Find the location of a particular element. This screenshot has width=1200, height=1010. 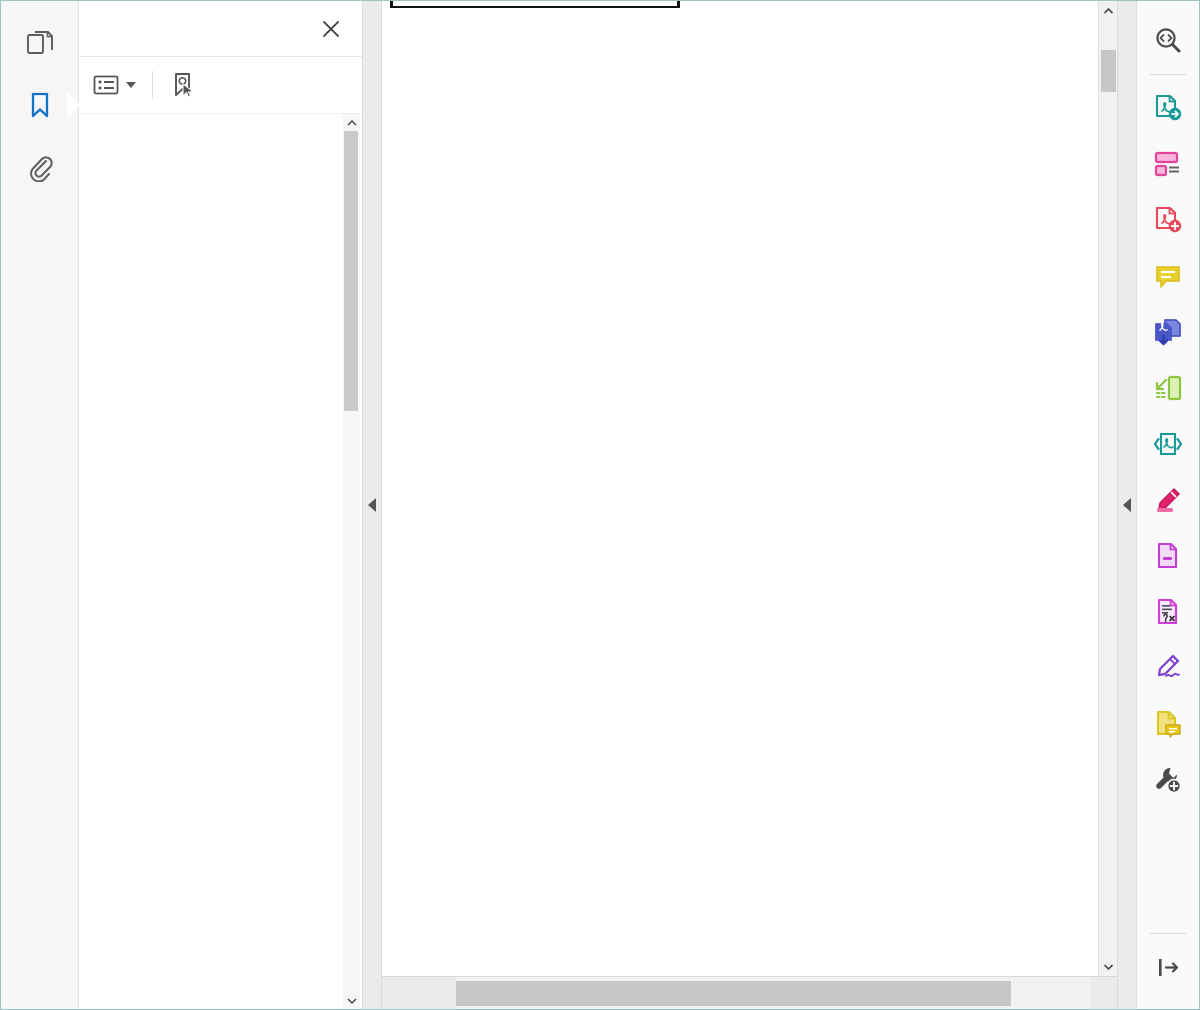

document-horizontal-scrollbar is located at coordinates (773, 993).